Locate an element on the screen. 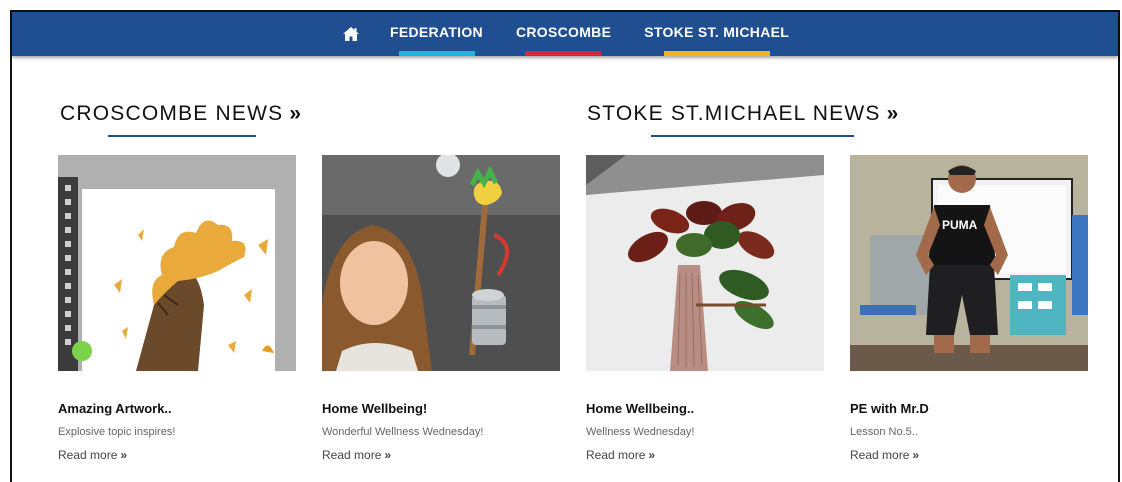 The image size is (1122, 482). stoke-st-michael-news-heading: STOKE ST.MICHAEL NEWS» is located at coordinates (743, 119).